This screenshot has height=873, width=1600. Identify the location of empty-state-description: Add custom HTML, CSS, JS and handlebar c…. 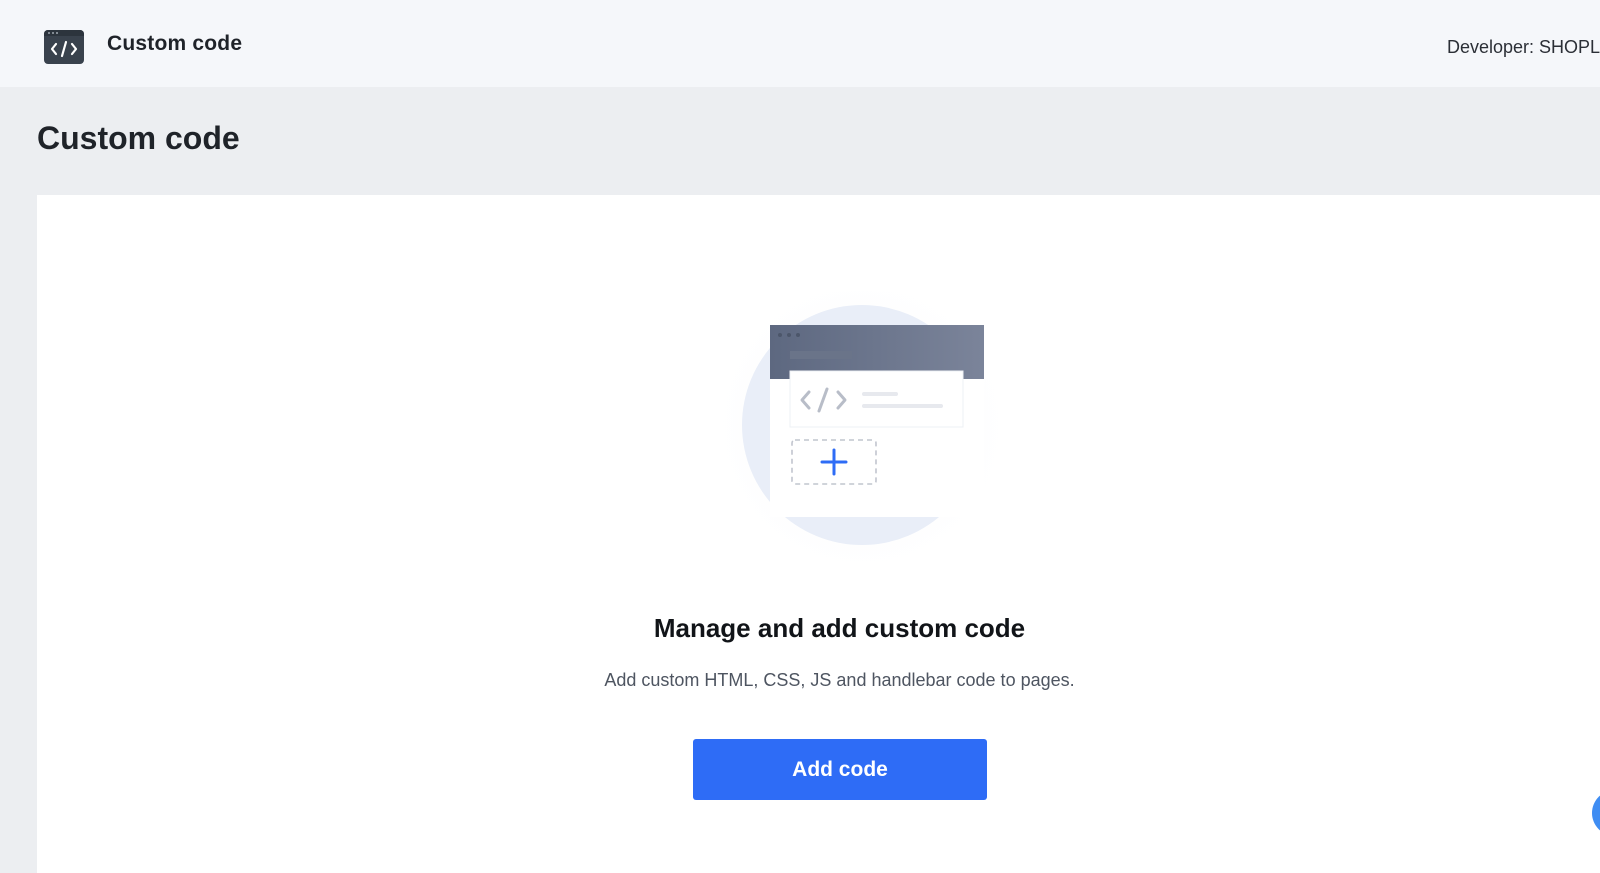
(839, 680).